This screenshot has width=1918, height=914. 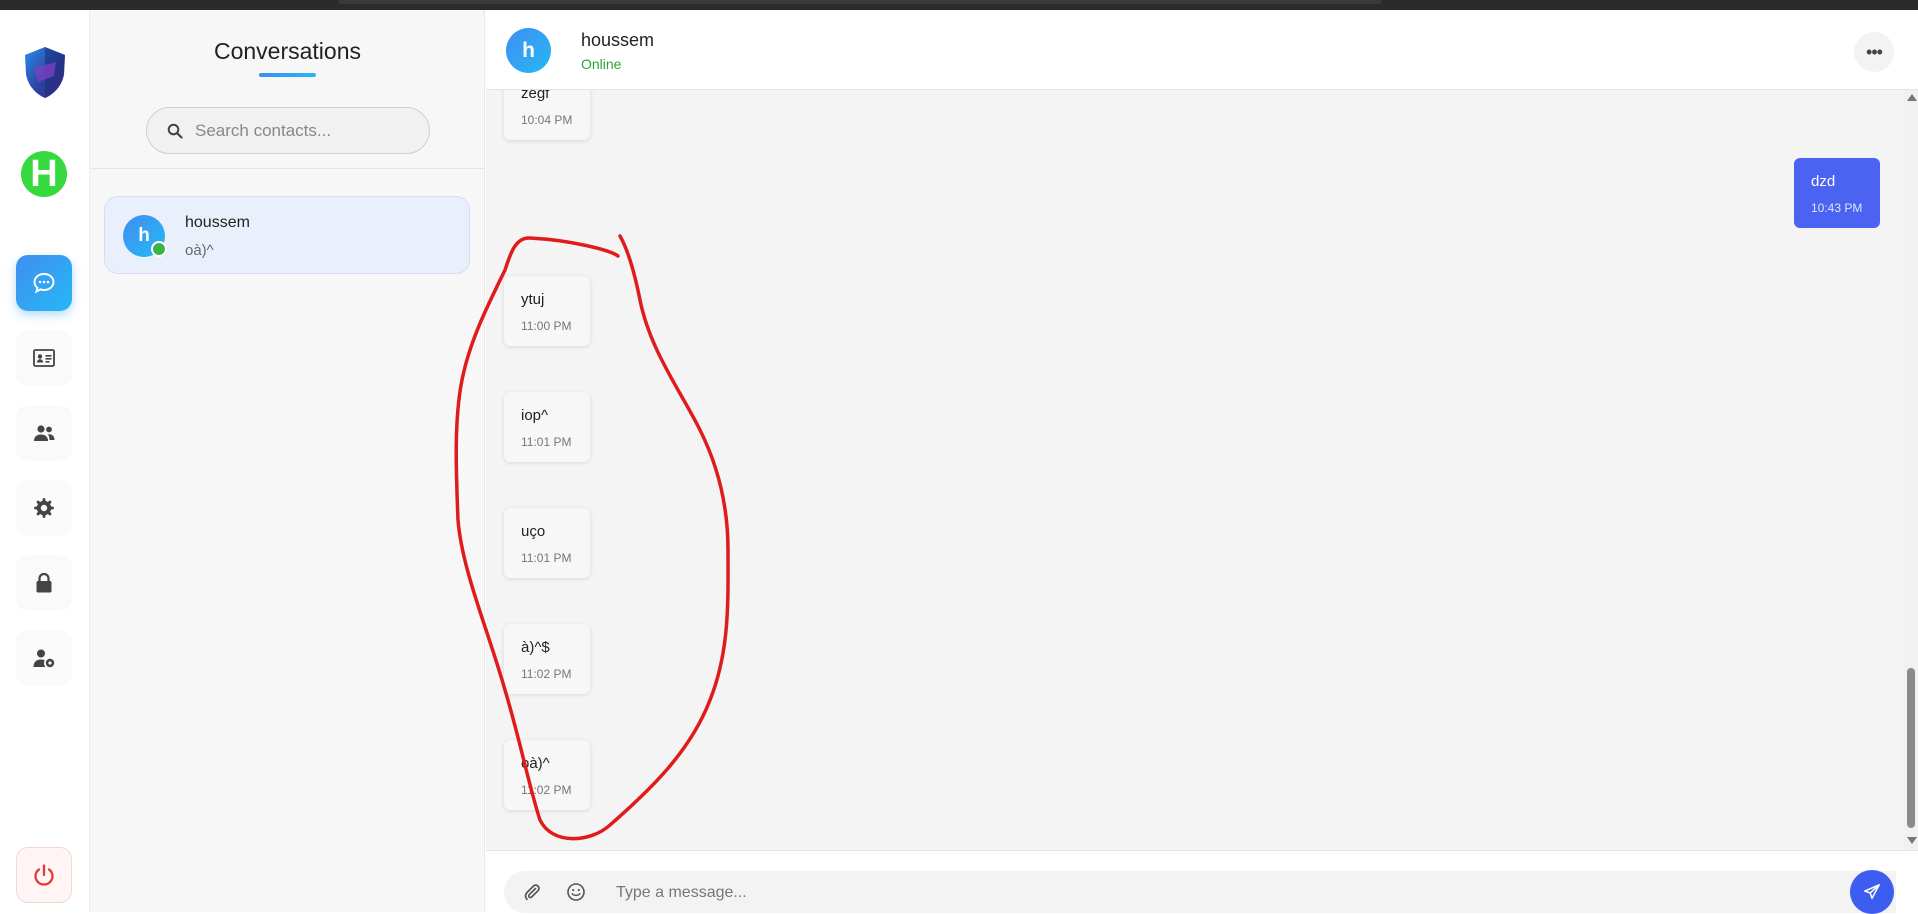 What do you see at coordinates (1823, 181) in the screenshot?
I see `message-text: dzd` at bounding box center [1823, 181].